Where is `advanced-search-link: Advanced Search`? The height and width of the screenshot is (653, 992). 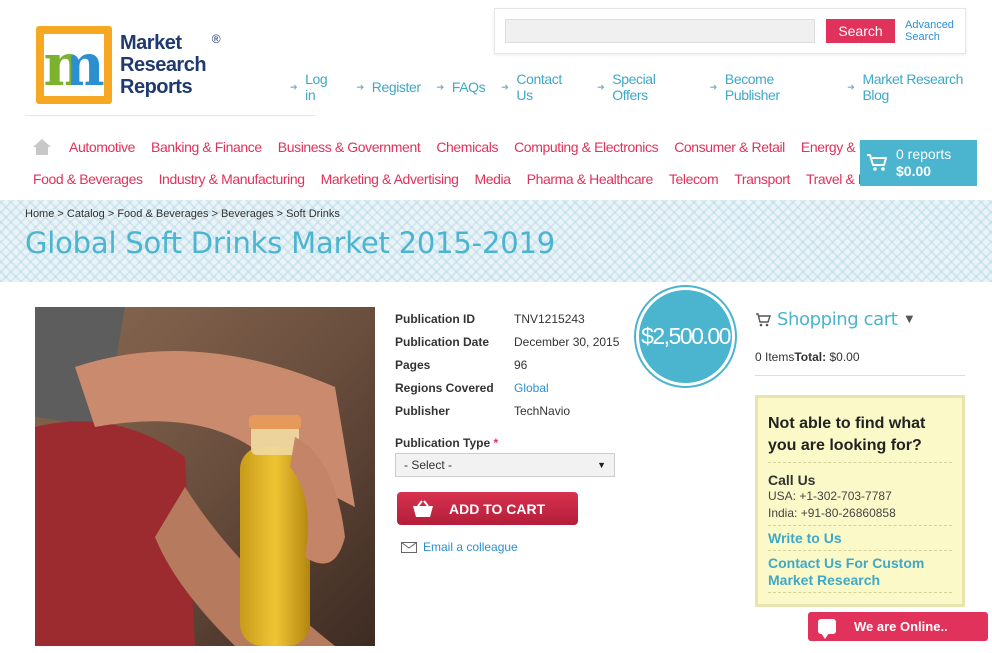
advanced-search-link: Advanced Search is located at coordinates (929, 31).